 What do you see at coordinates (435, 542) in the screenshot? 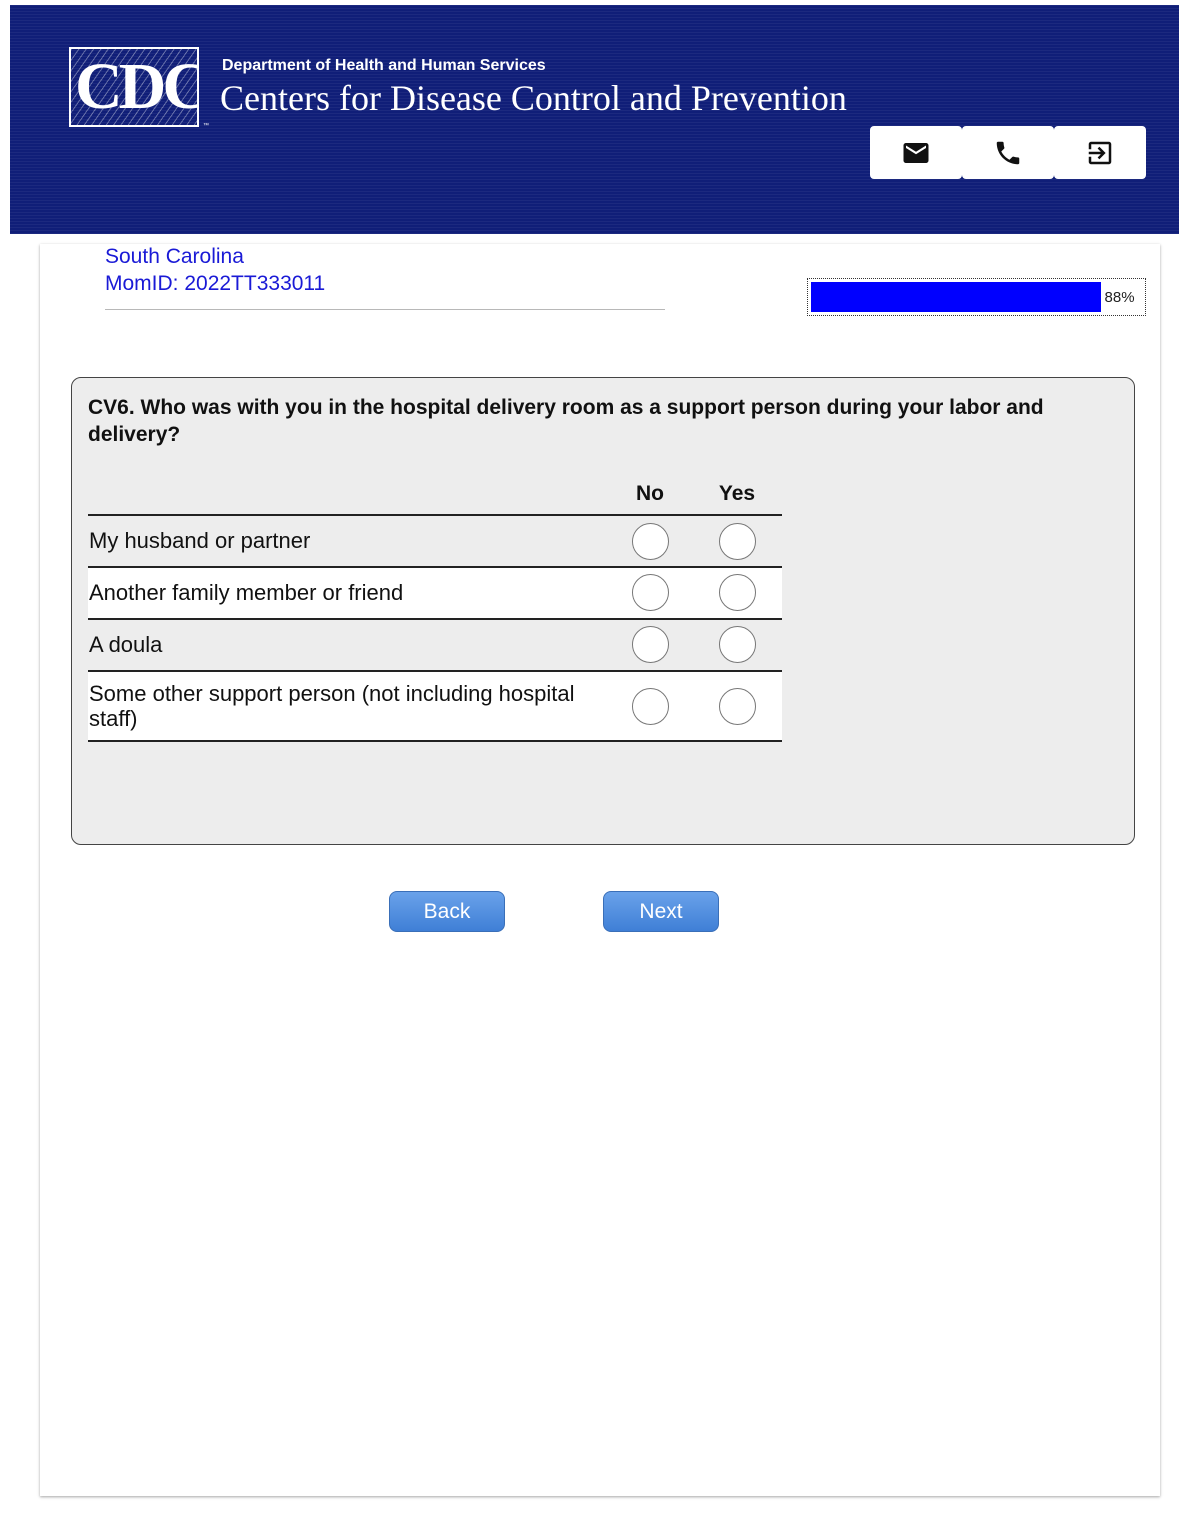
I see `table-row: My husband or partner` at bounding box center [435, 542].